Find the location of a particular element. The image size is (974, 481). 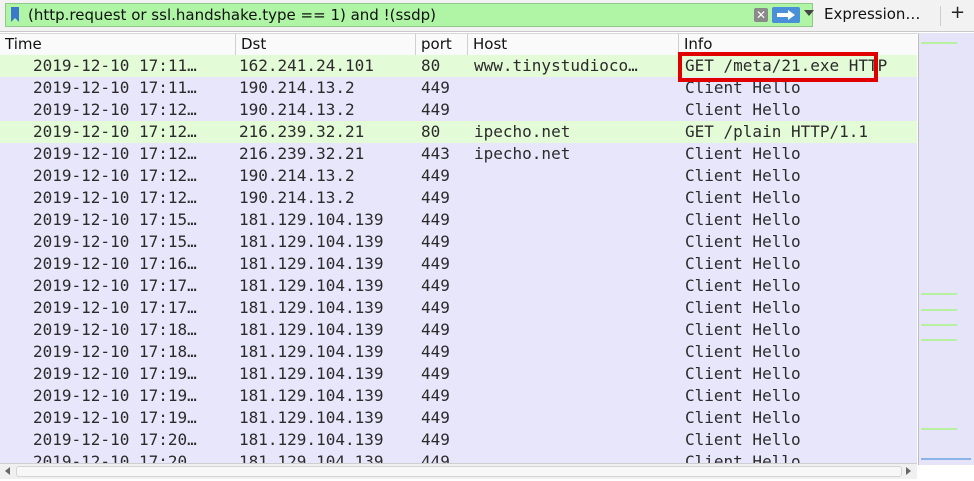

chevron-down-icon is located at coordinates (809, 13).